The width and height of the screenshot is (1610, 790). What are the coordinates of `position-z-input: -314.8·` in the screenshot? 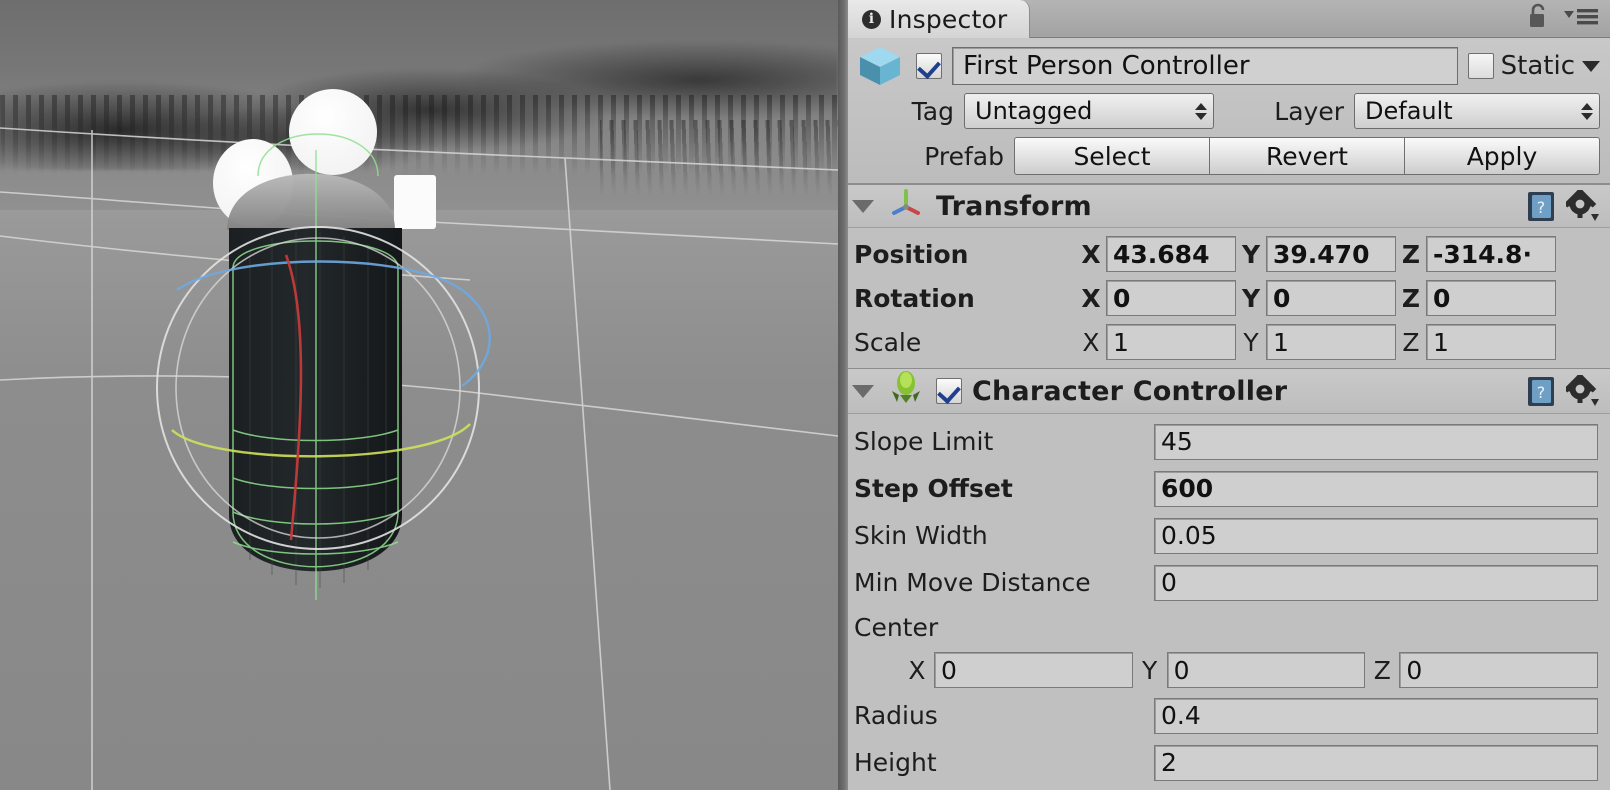 It's located at (1491, 254).